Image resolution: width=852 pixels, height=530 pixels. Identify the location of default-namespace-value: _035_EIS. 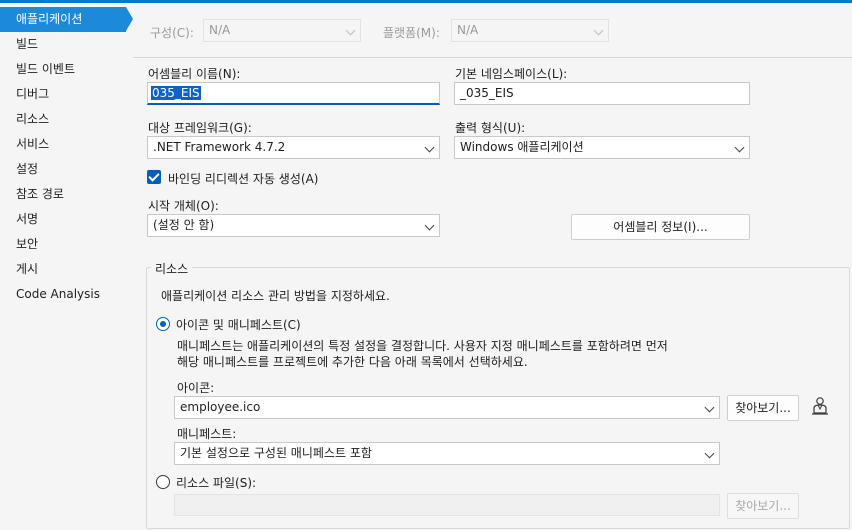
(487, 93).